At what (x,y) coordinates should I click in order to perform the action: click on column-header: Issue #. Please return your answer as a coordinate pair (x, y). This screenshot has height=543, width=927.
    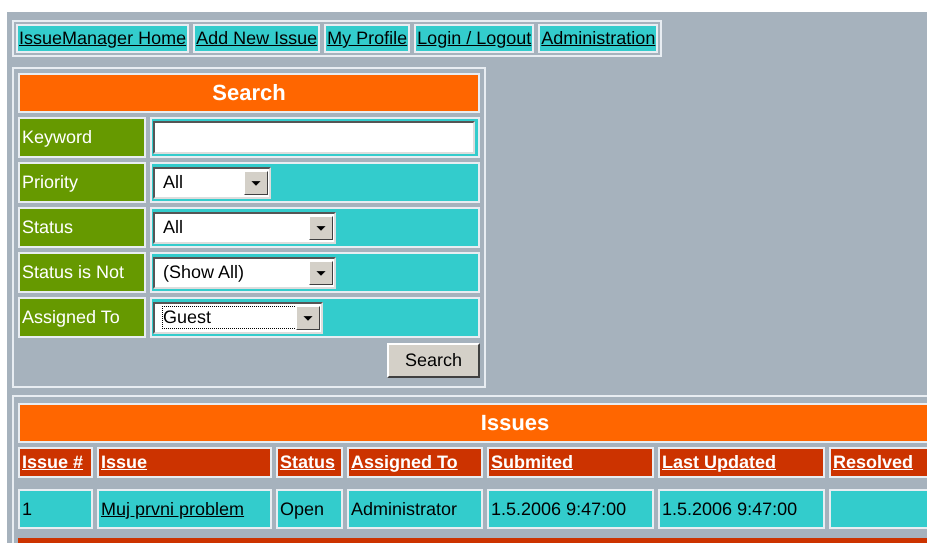
    Looking at the image, I should click on (55, 462).